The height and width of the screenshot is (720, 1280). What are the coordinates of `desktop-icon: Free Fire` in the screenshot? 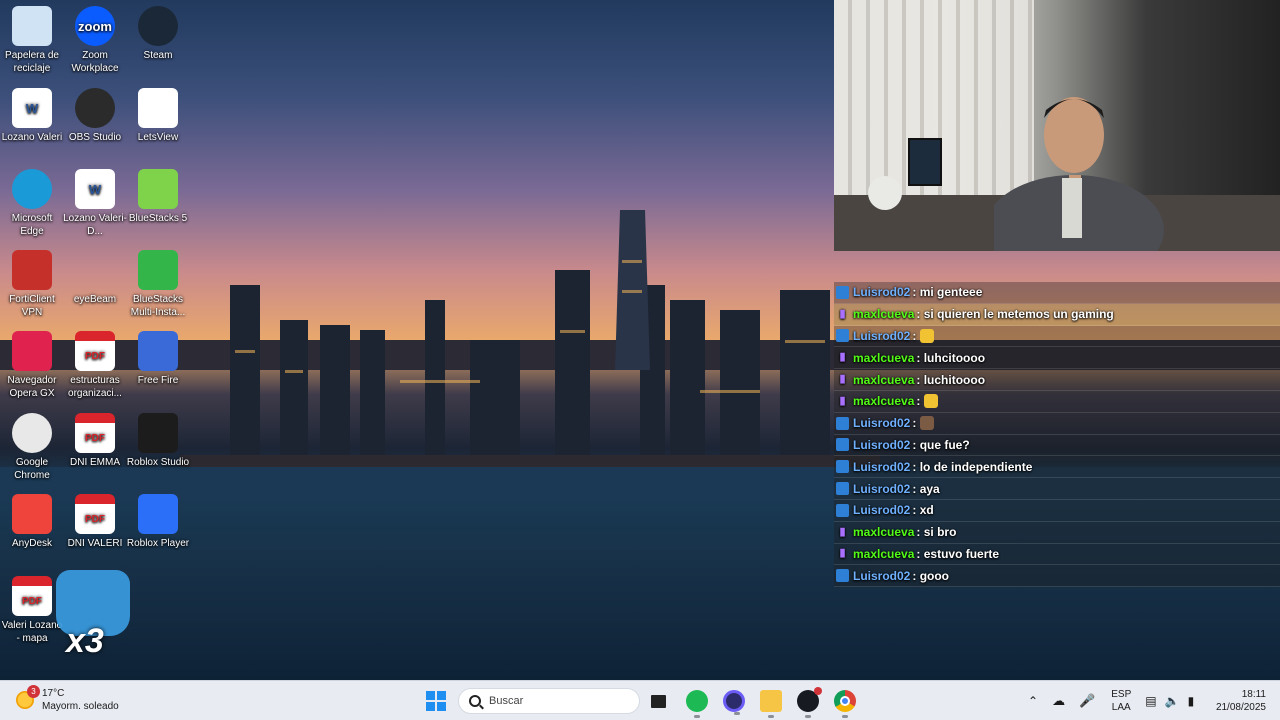 It's located at (158, 359).